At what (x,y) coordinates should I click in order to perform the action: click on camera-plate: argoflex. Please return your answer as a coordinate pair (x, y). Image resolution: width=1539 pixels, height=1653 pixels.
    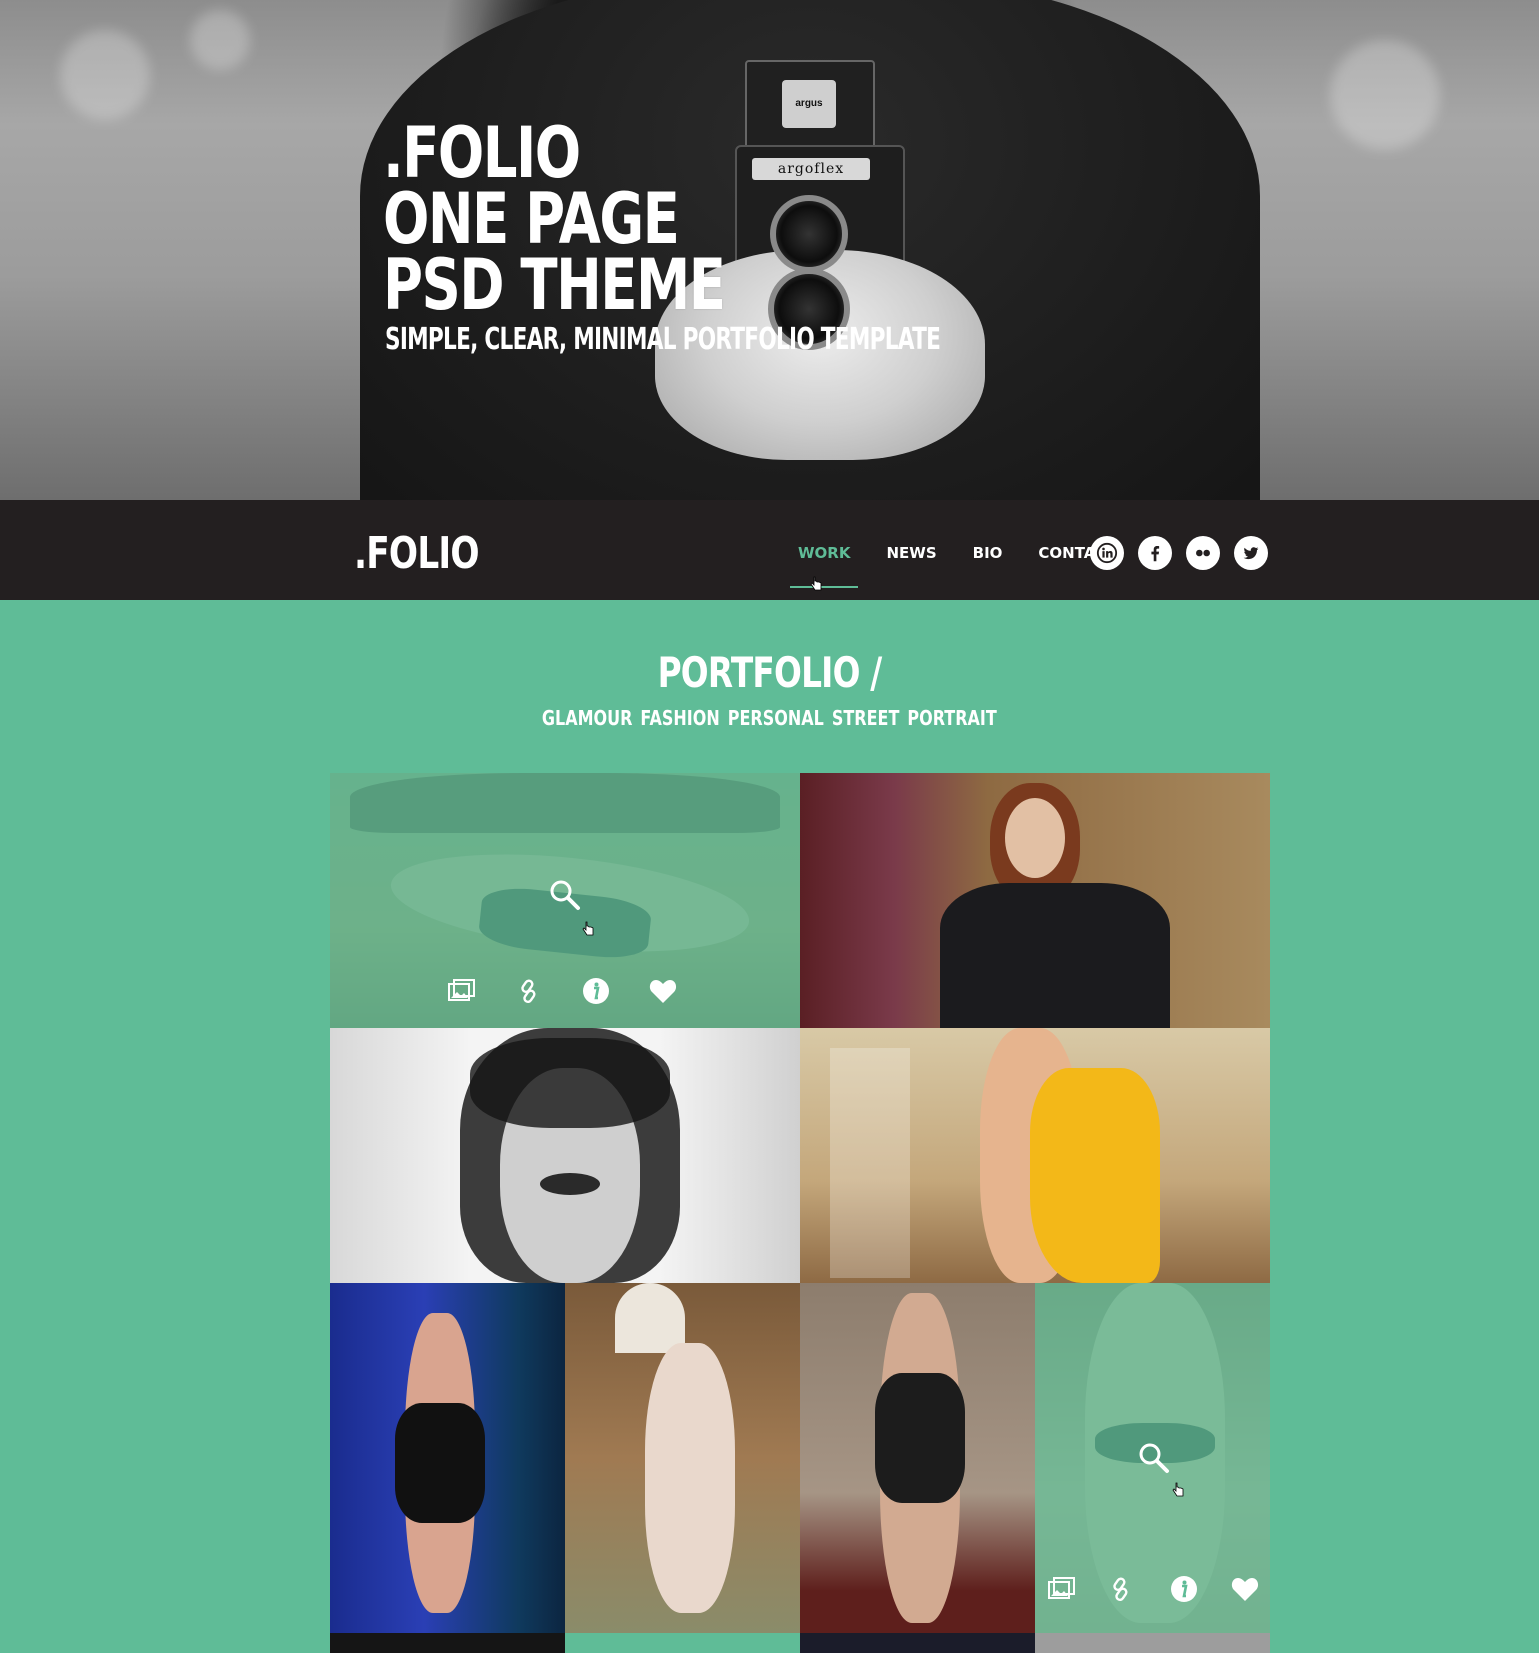
    Looking at the image, I should click on (811, 169).